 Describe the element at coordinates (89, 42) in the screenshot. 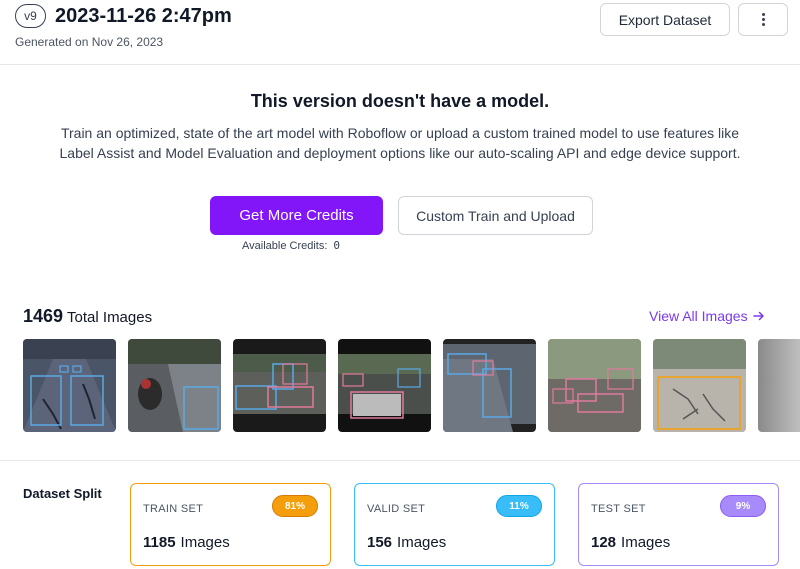

I see `generated-date: Generated on Nov 26, 2023` at that location.